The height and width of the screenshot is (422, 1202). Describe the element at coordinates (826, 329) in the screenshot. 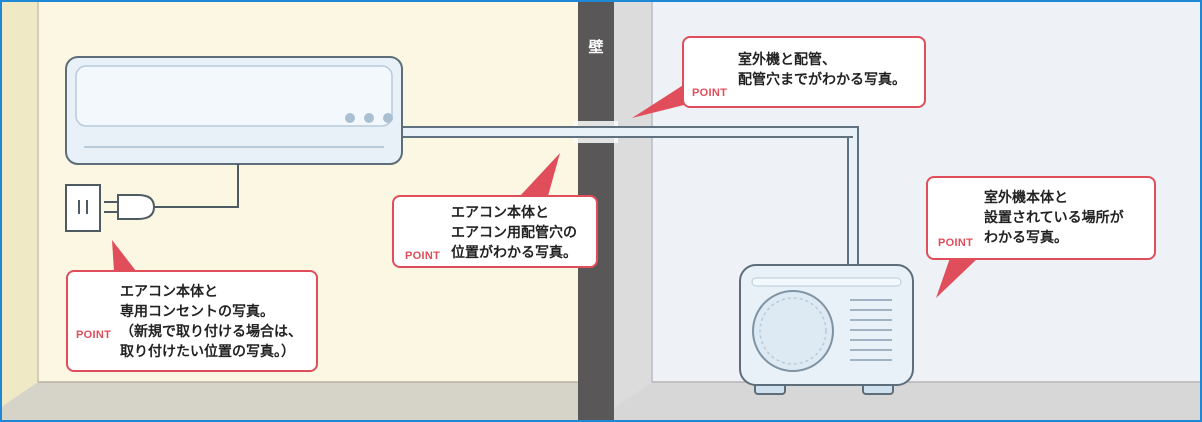

I see `outdoor-unit` at that location.